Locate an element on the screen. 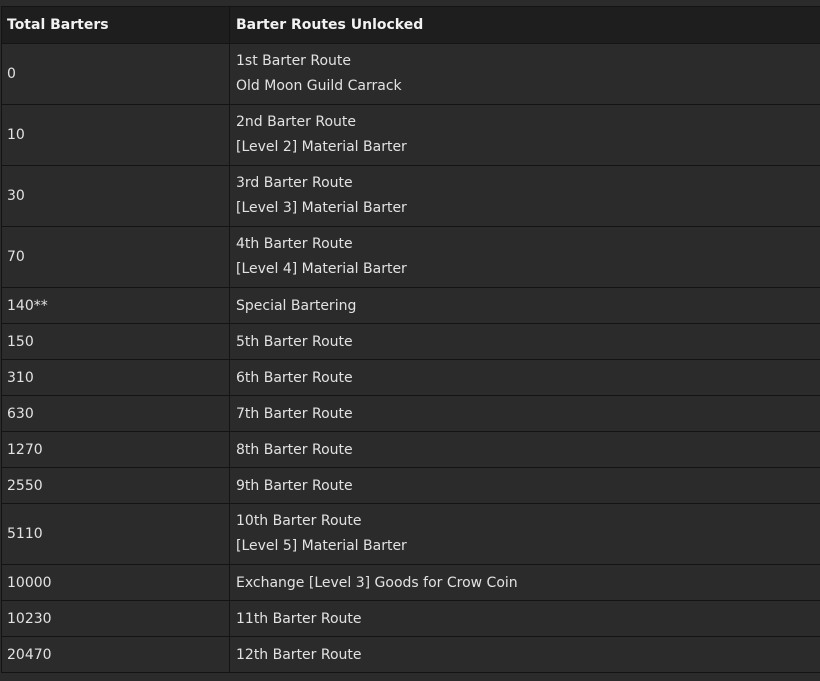 The image size is (820, 681). routes-cell: 8th Barter Route is located at coordinates (524, 449).